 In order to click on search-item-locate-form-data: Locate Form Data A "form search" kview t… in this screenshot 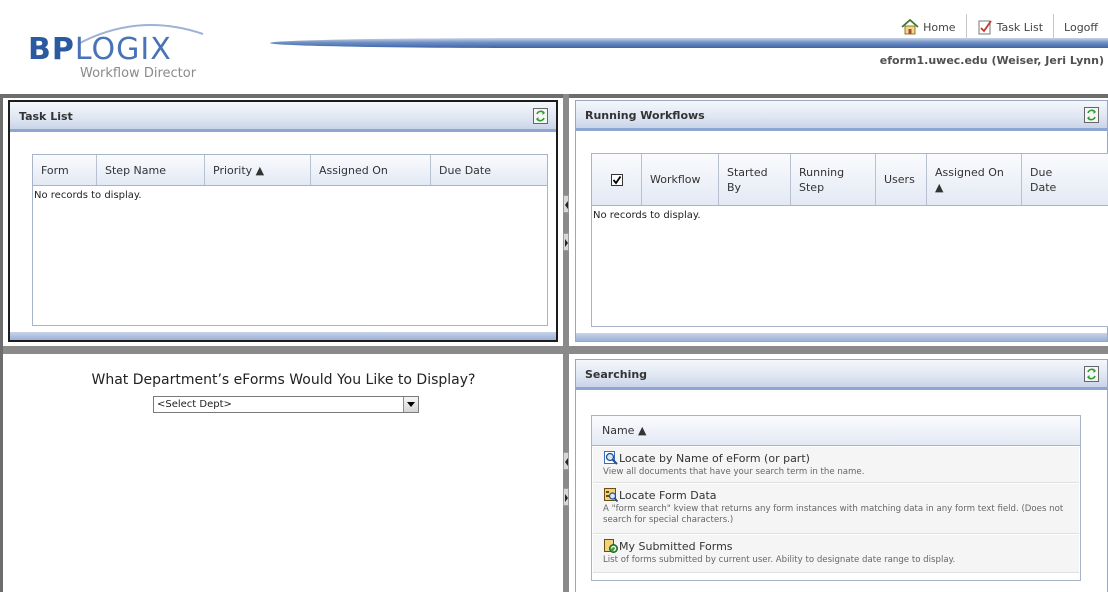, I will do `click(836, 509)`.